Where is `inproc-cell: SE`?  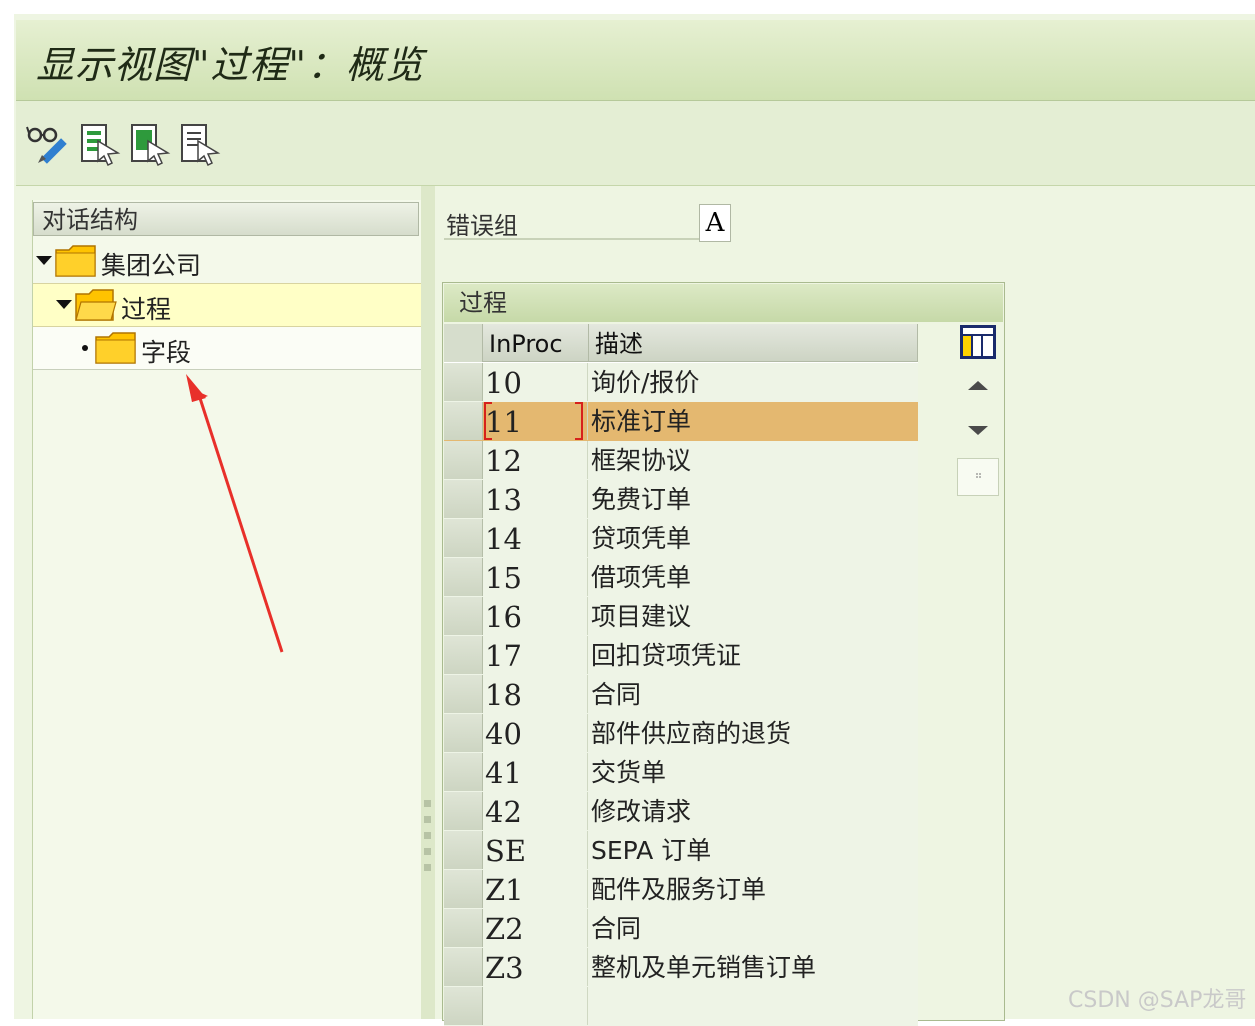 inproc-cell: SE is located at coordinates (536, 850).